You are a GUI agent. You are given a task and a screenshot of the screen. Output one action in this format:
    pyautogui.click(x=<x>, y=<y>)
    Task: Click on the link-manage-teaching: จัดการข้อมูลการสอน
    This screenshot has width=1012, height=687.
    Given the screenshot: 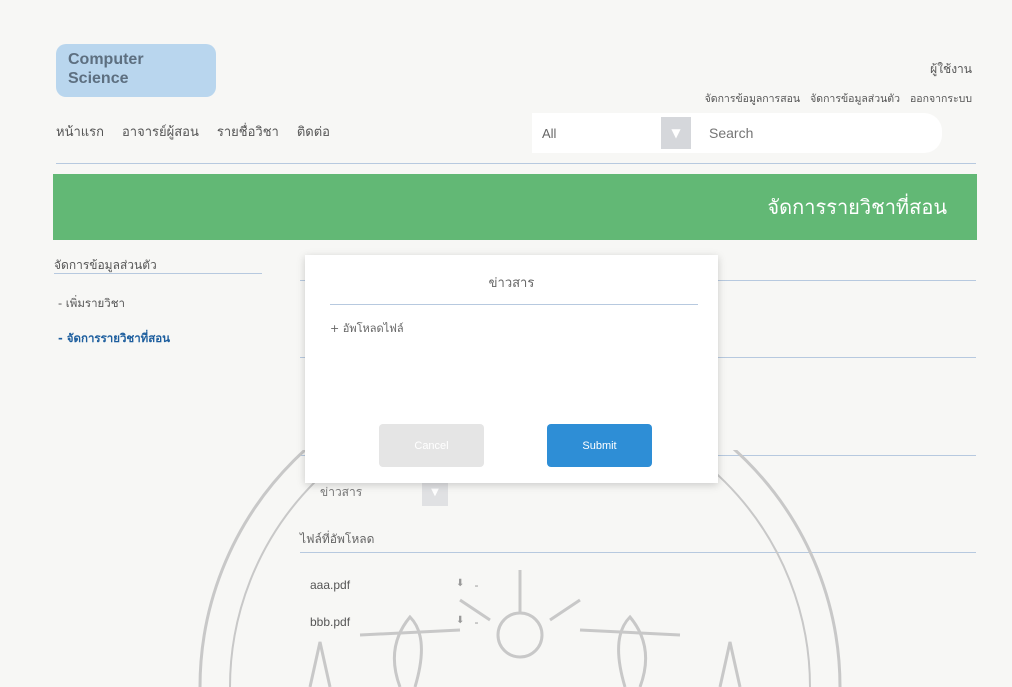 What is the action you would take?
    pyautogui.click(x=753, y=98)
    